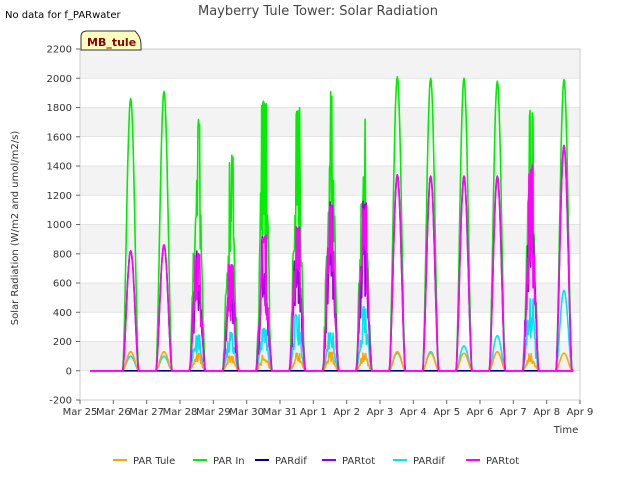 The width and height of the screenshot is (640, 480). I want to click on y-tick-label: 800, so click(62, 254).